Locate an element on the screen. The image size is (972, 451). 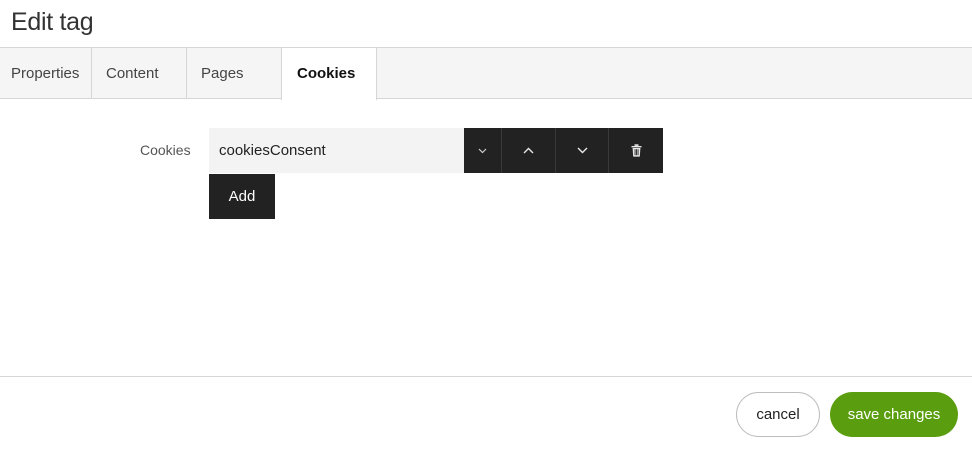
footer-divider is located at coordinates (486, 376).